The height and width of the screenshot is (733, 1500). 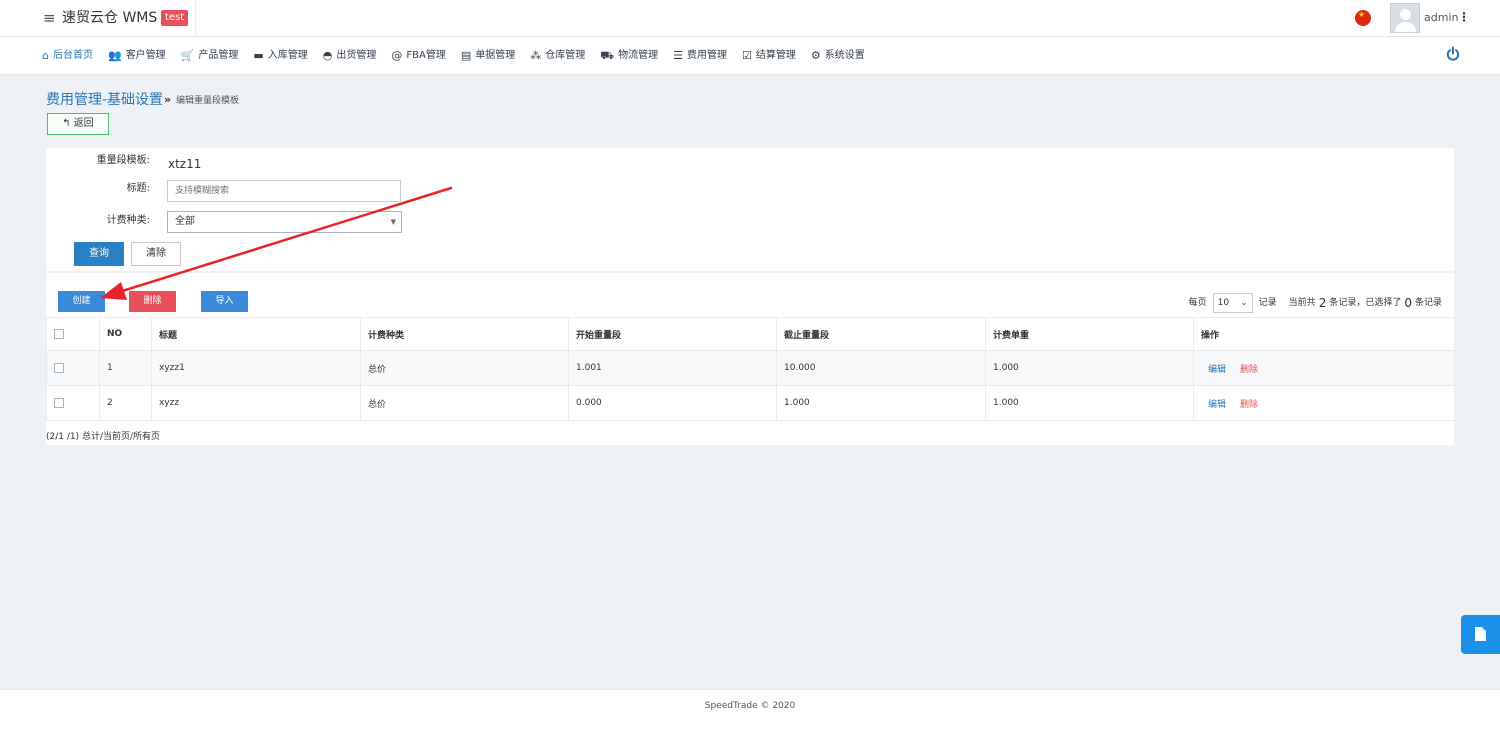 I want to click on back-button: ↰ 返回, so click(x=78, y=124).